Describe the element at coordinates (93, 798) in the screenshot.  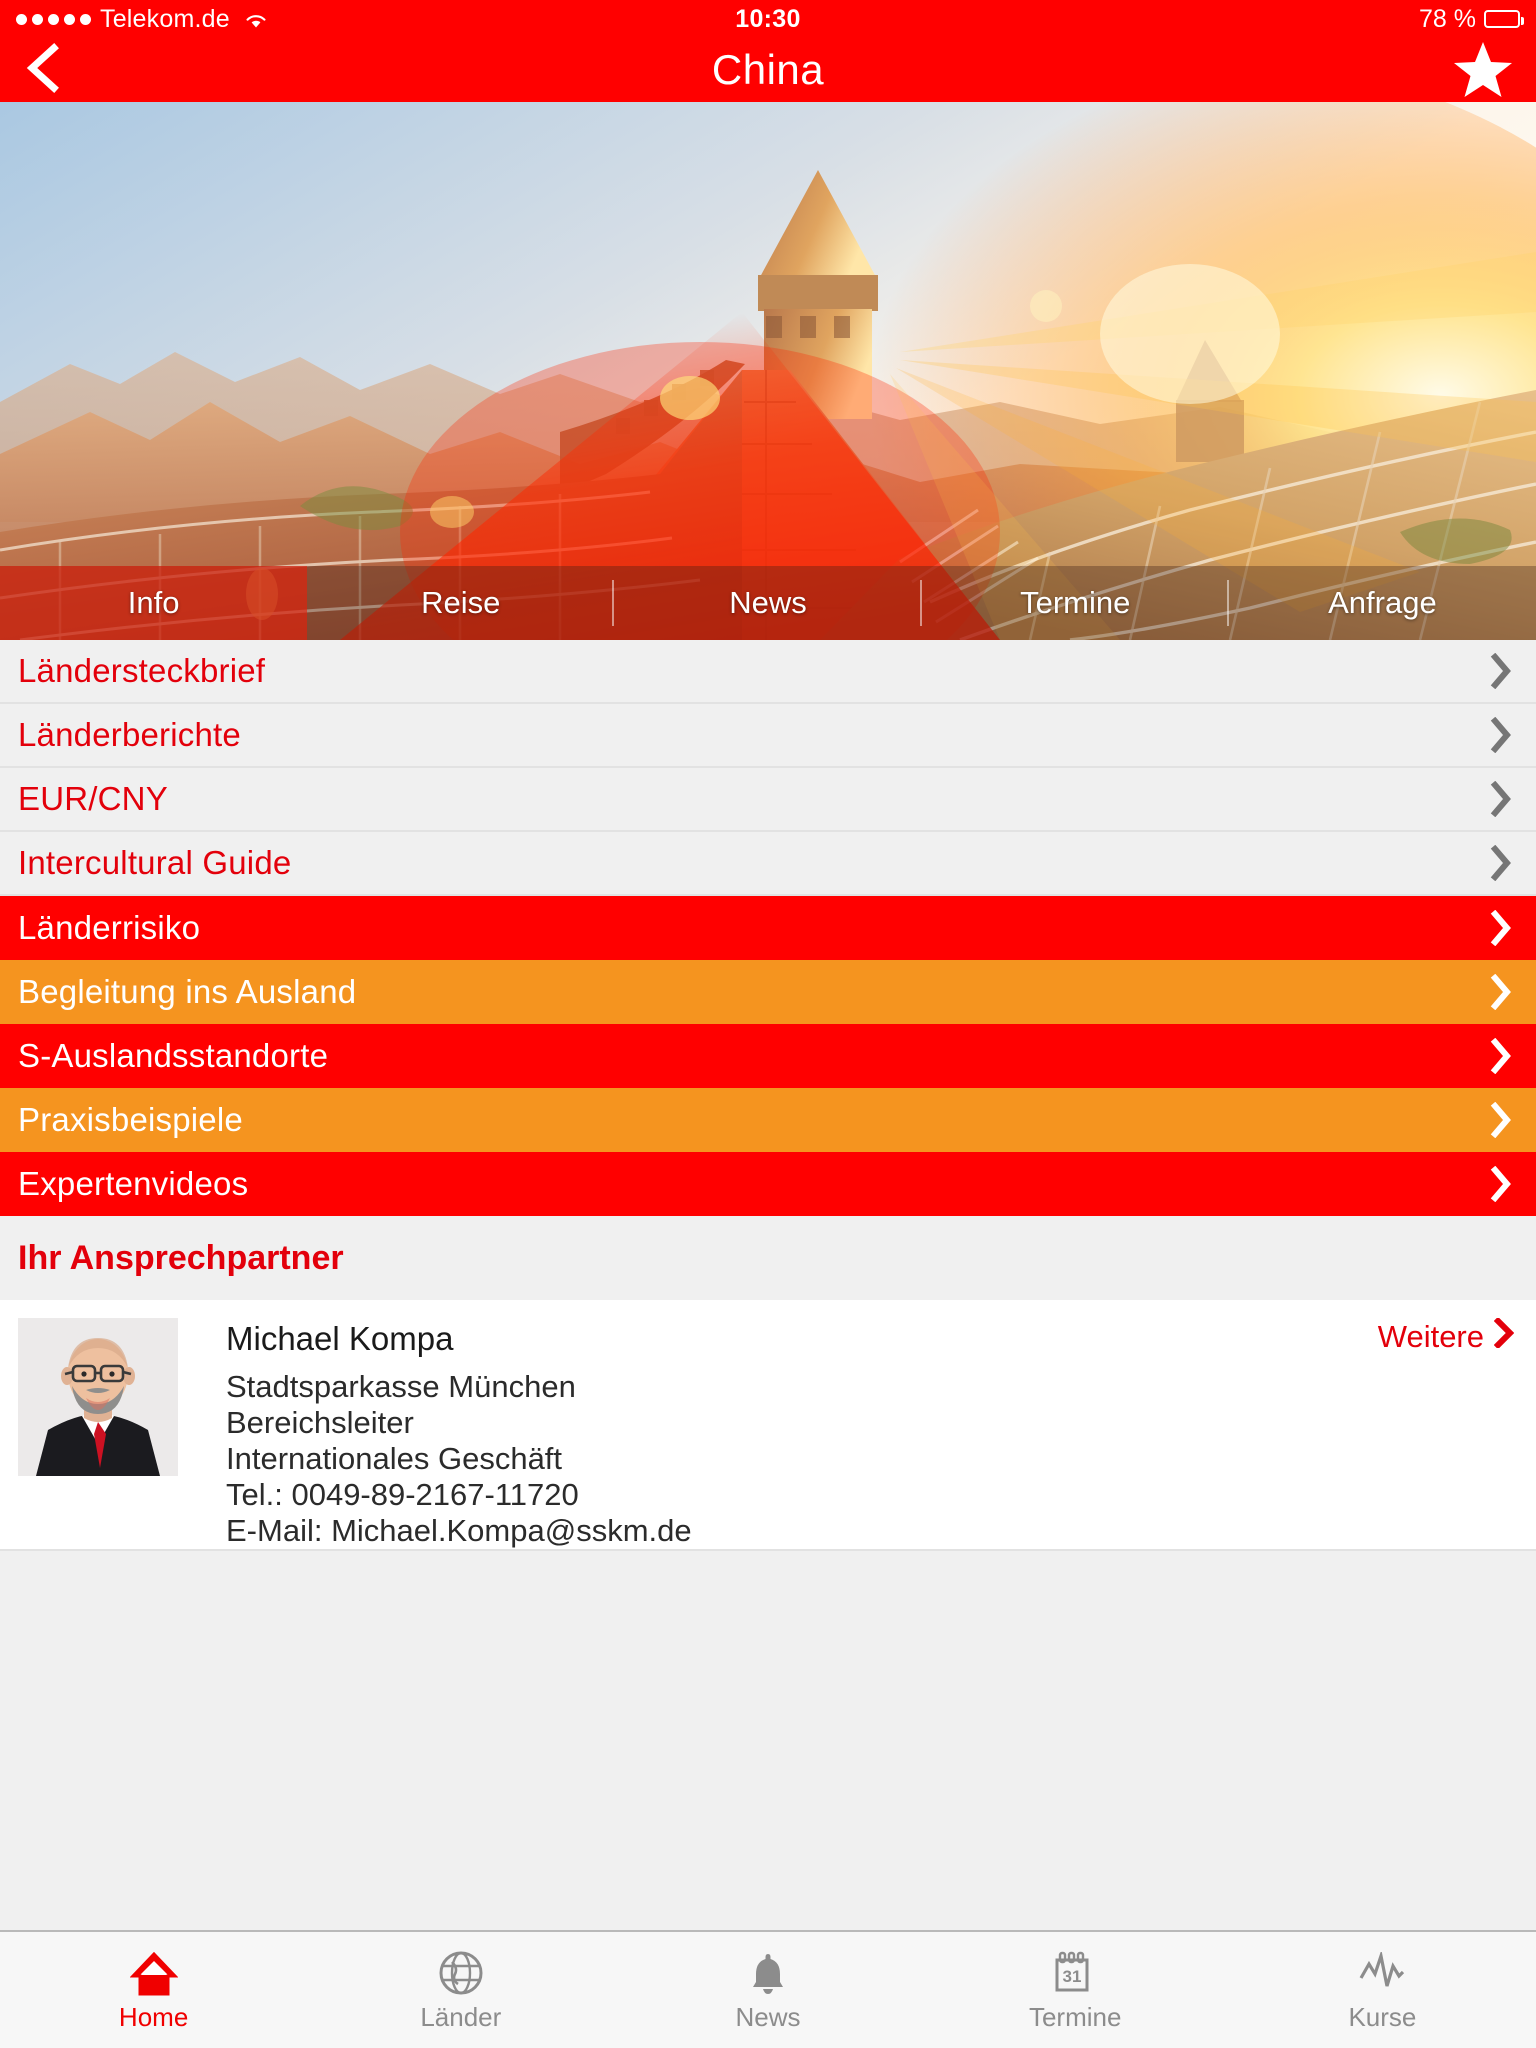
I see `menu-row-label: EUR/CNY` at that location.